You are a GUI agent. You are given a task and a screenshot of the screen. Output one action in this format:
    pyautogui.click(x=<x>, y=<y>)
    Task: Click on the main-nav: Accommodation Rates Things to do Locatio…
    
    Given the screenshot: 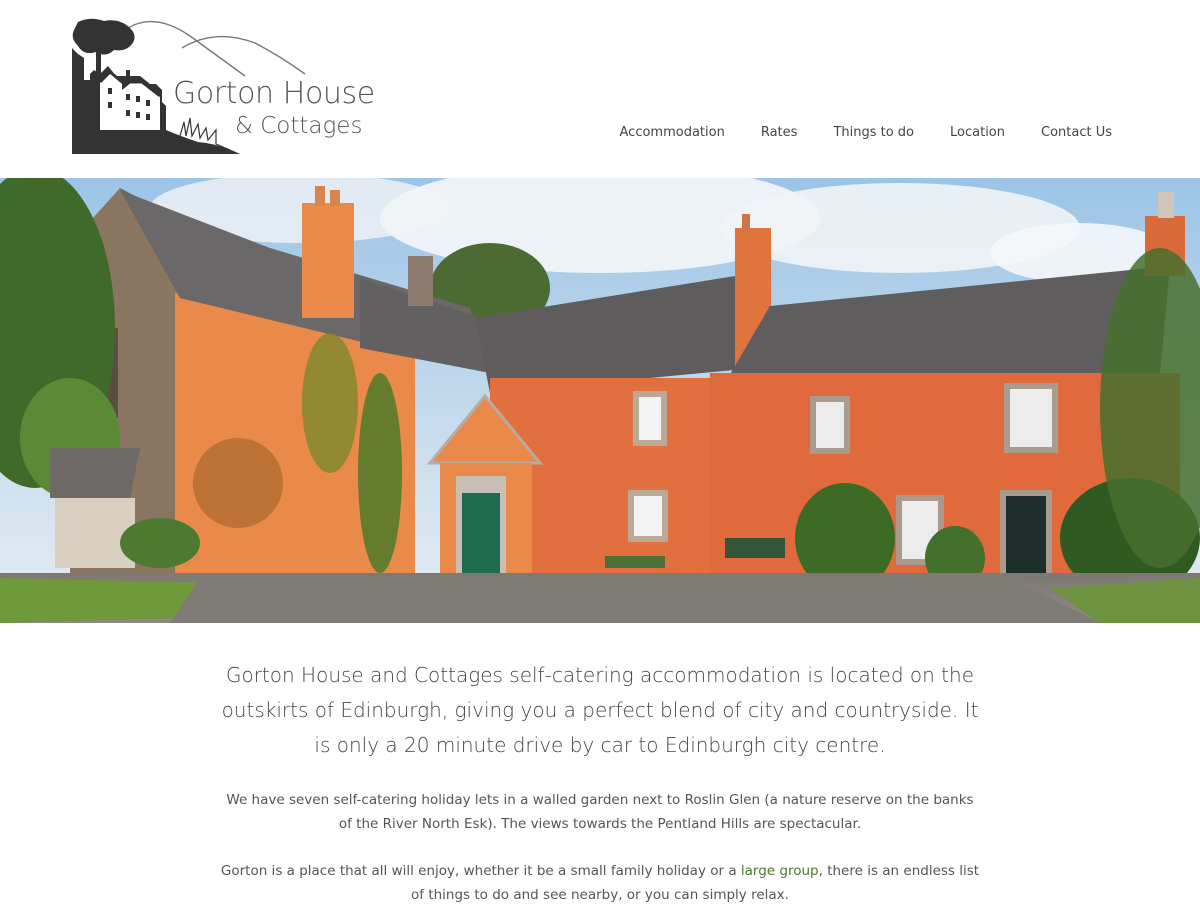 What is the action you would take?
    pyautogui.click(x=848, y=133)
    